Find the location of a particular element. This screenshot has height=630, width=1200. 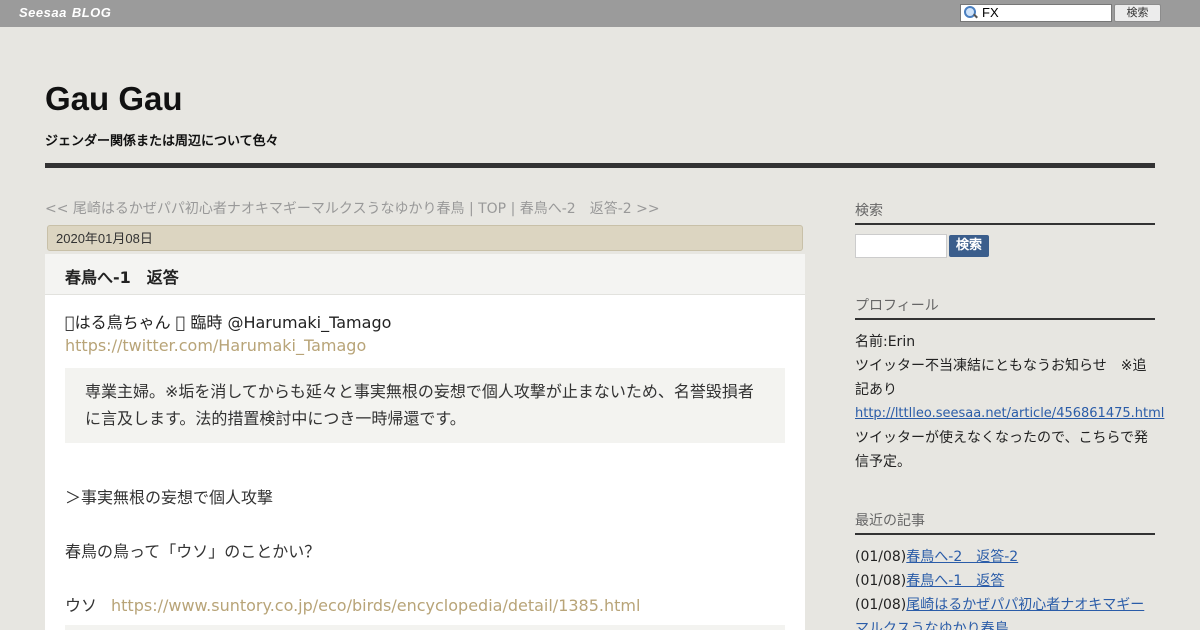

post-paragraph-1: ＞事実無根の妄想で個人攻撃 is located at coordinates (169, 497).